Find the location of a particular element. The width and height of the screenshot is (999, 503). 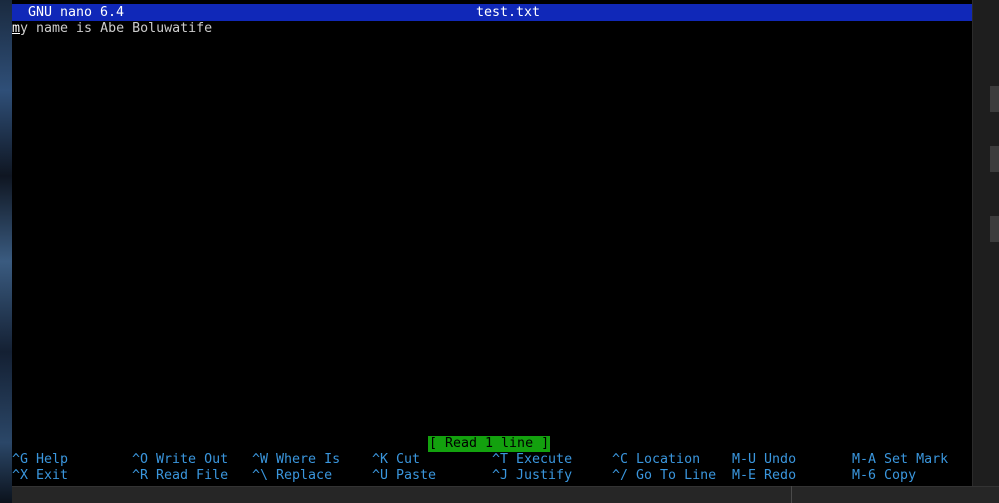

editor-scroll-gutter is located at coordinates (985, 243).